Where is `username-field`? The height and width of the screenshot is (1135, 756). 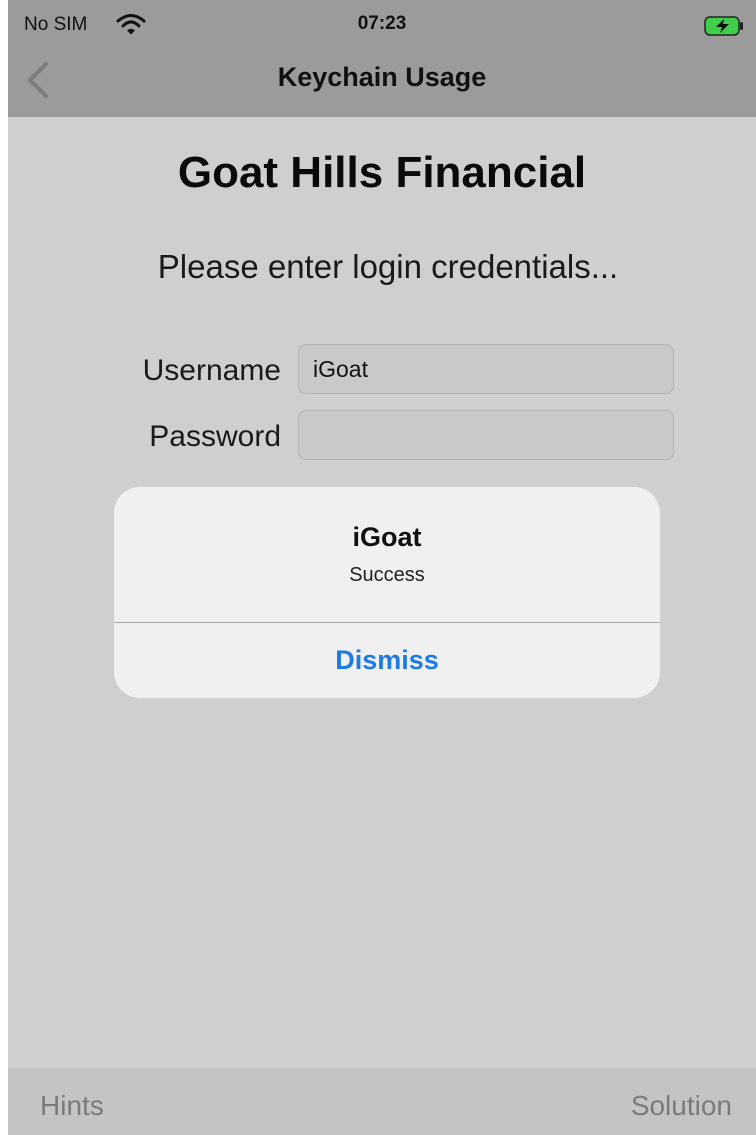 username-field is located at coordinates (486, 369).